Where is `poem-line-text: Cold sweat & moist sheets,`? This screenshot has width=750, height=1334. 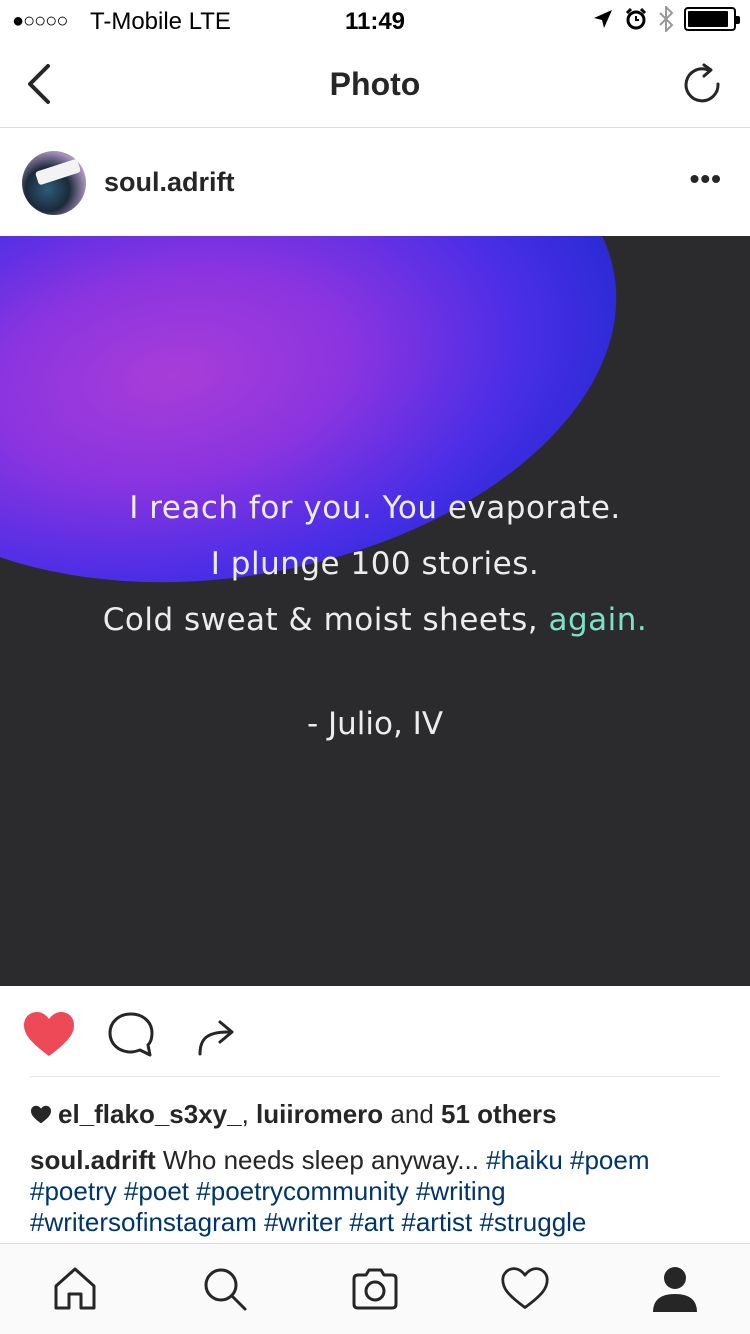 poem-line-text: Cold sweat & moist sheets, is located at coordinates (325, 620).